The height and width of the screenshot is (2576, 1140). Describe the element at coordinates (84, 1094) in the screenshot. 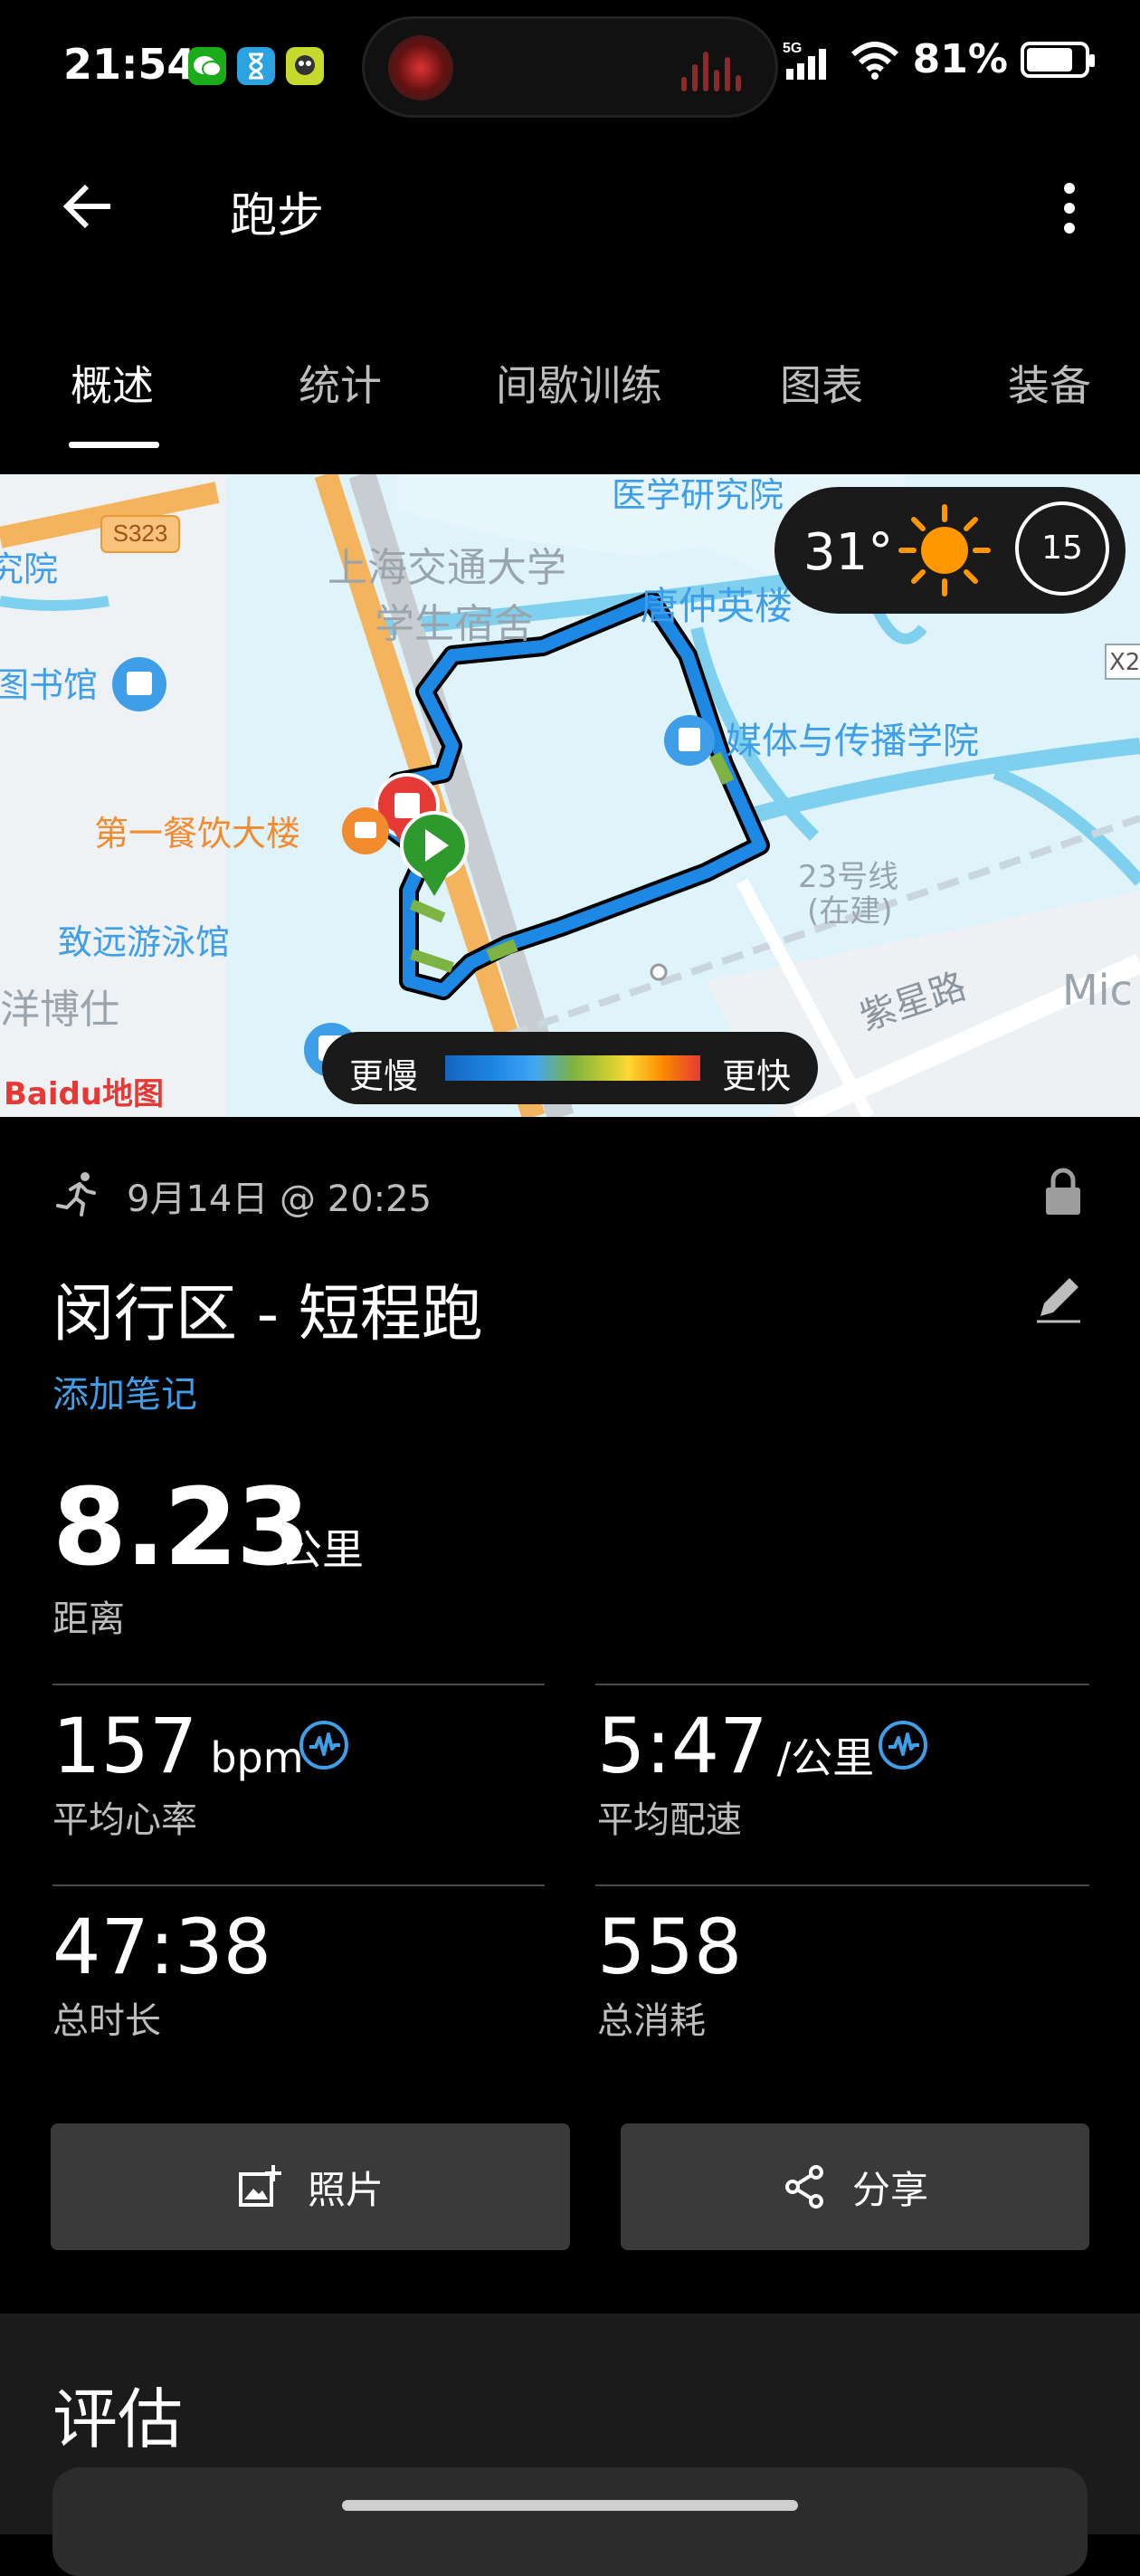

I see `baidu-map-logo: Baidu地图` at that location.